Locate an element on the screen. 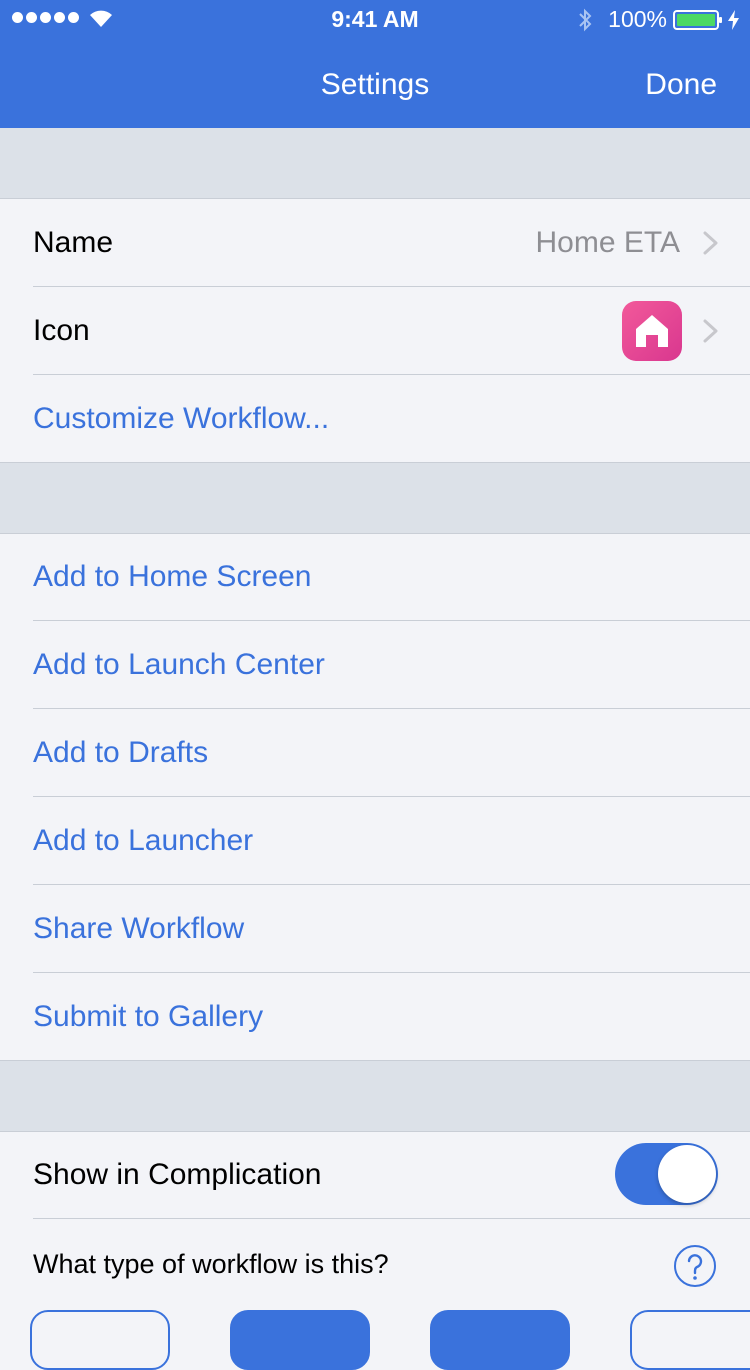 This screenshot has width=750, height=1370. status-bar: 9:41 AM 100% is located at coordinates (375, 20).